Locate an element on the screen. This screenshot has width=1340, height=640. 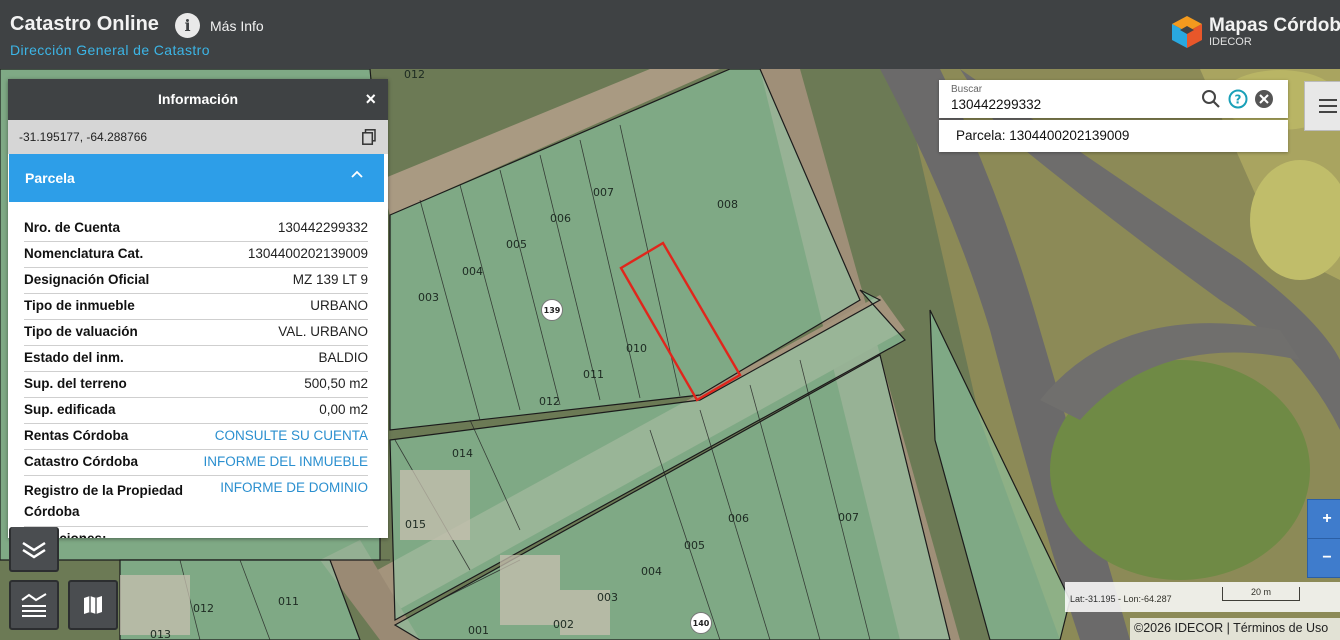
attribute-row: Valuaciones: is located at coordinates (196, 532).